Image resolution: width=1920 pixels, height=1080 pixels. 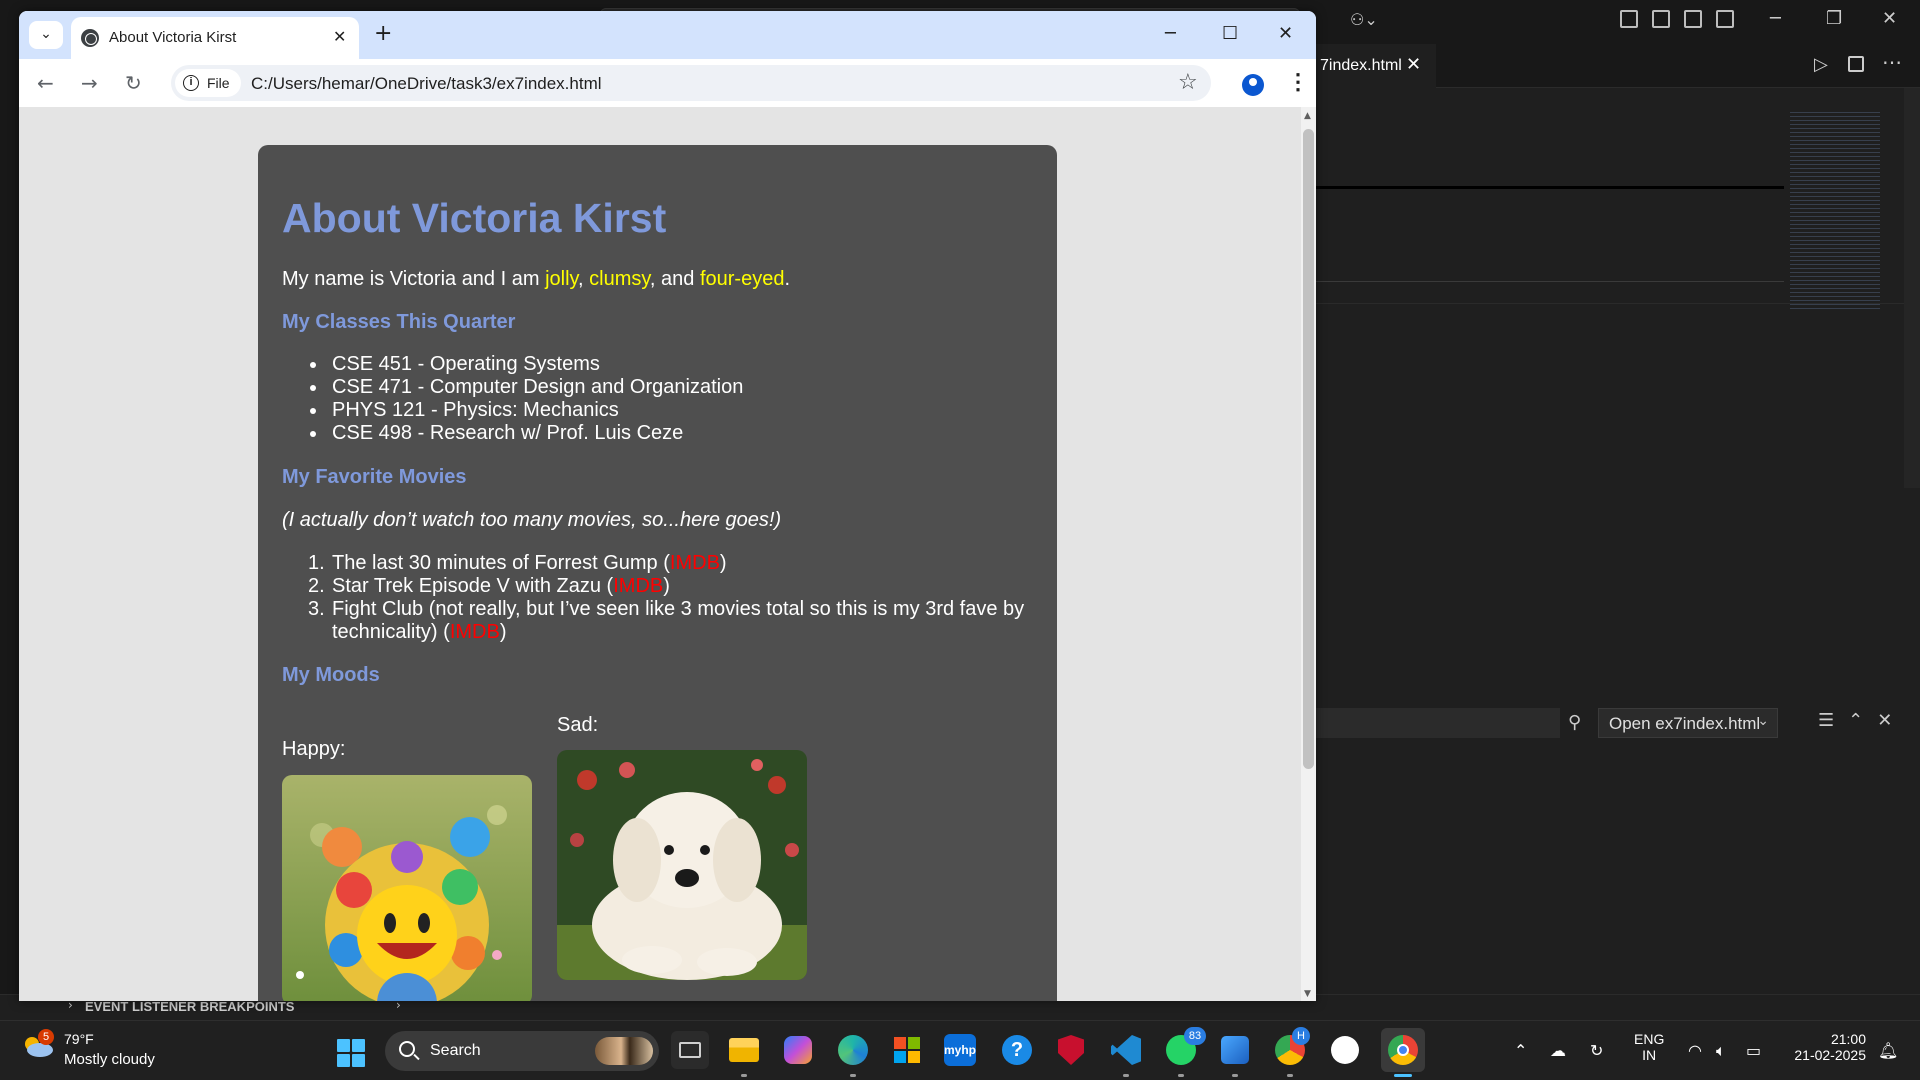 What do you see at coordinates (1888, 1050) in the screenshot?
I see `notification-bell-icon: 🔔︎` at bounding box center [1888, 1050].